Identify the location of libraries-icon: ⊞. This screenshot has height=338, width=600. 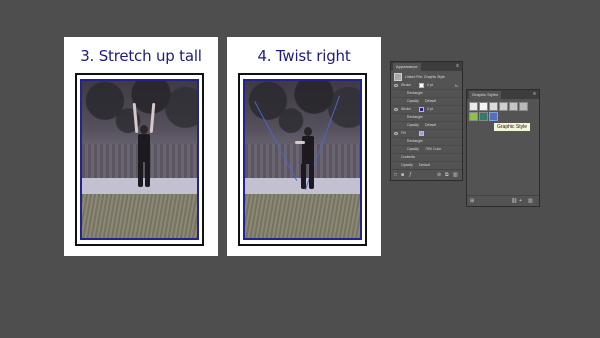
(472, 201).